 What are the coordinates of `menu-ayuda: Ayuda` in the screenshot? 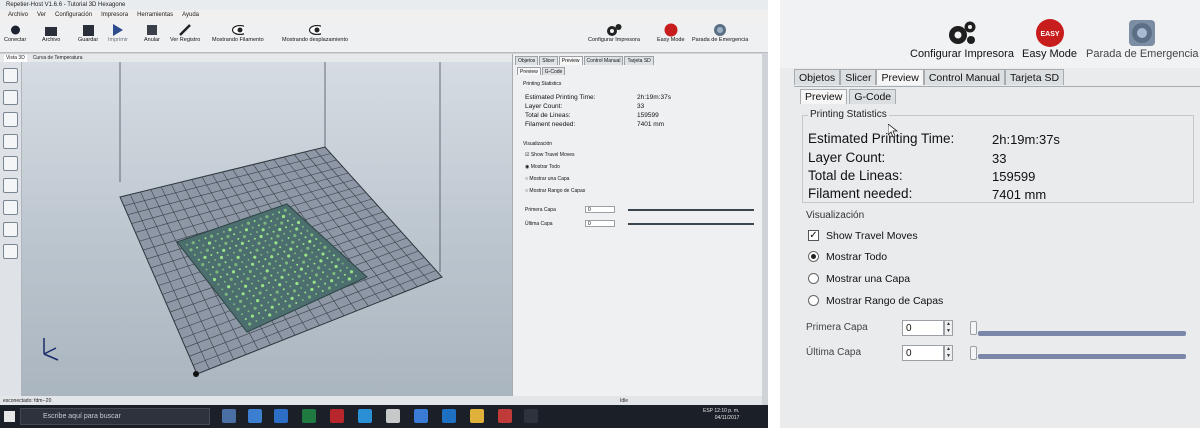 It's located at (190, 16).